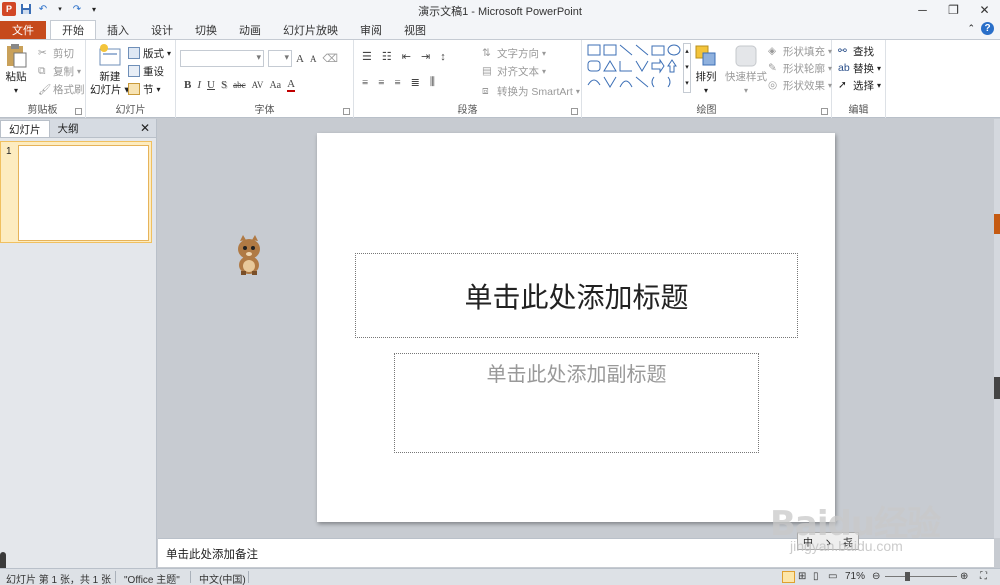 Image resolution: width=1000 pixels, height=585 pixels. What do you see at coordinates (59, 71) in the screenshot?
I see `copy-button: ⧉ 复制 ▾` at bounding box center [59, 71].